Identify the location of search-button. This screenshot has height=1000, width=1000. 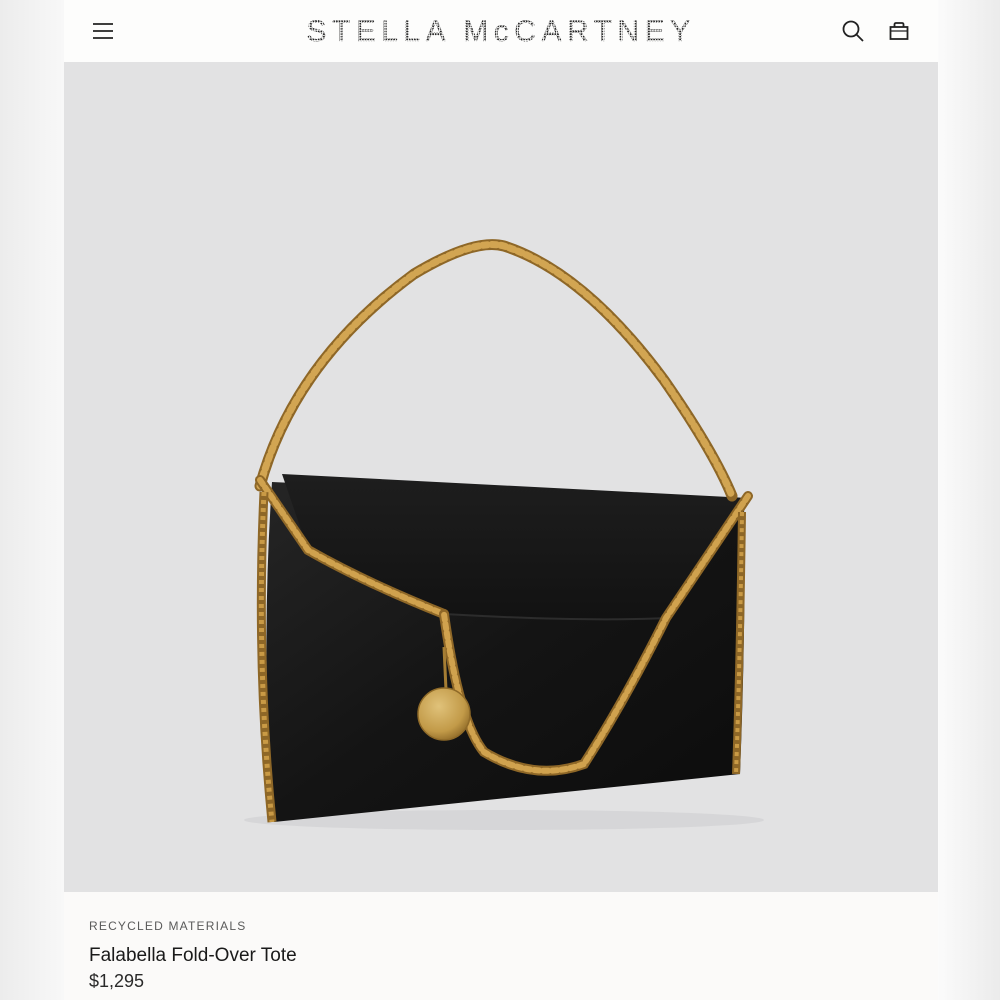
(853, 31).